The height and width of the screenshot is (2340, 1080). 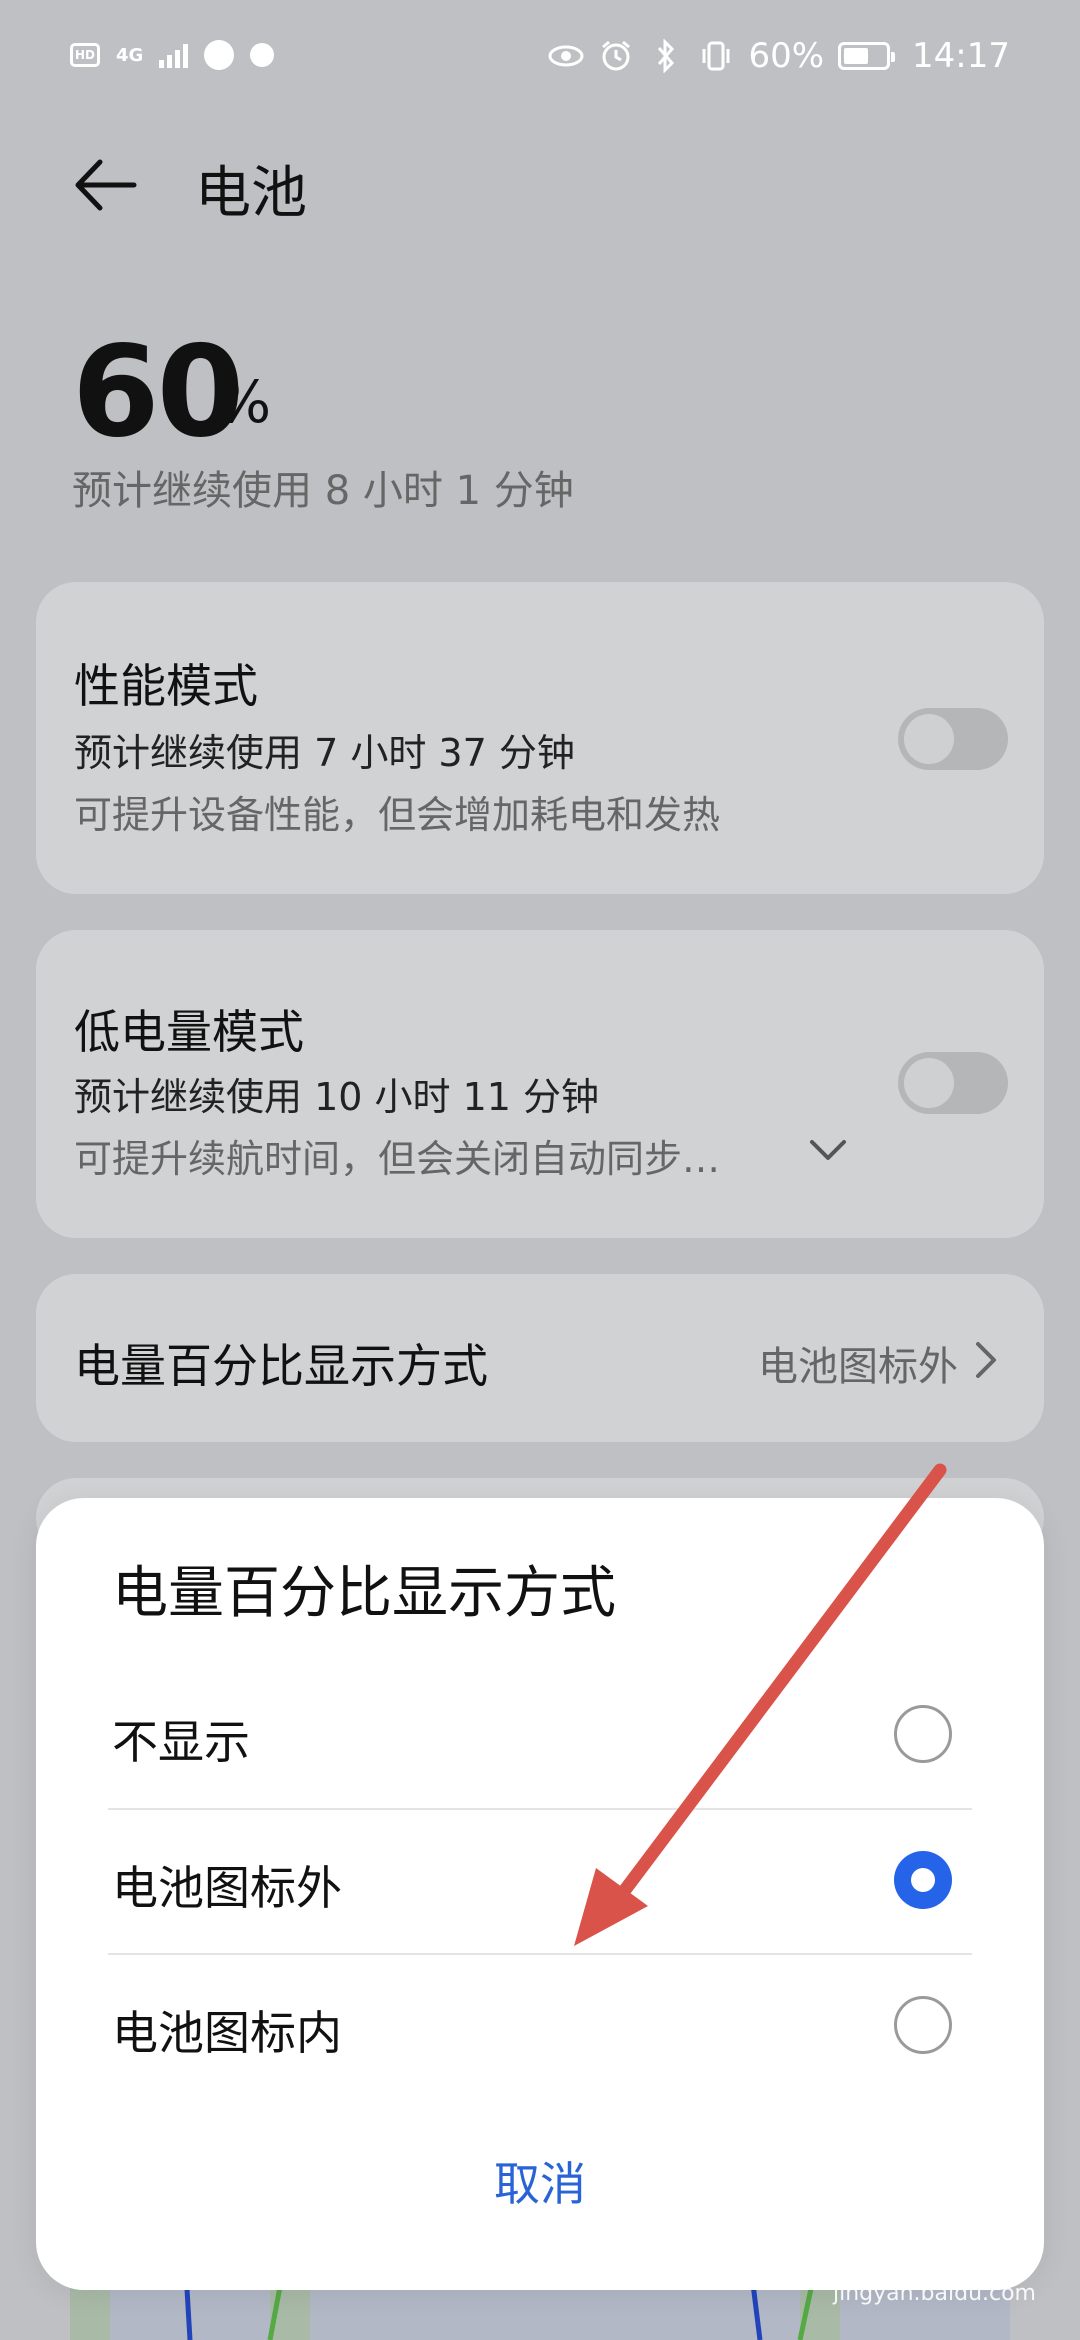 I want to click on performance-mode-desc: 可提升设备性能，但会增加耗电和发热, so click(x=397, y=815).